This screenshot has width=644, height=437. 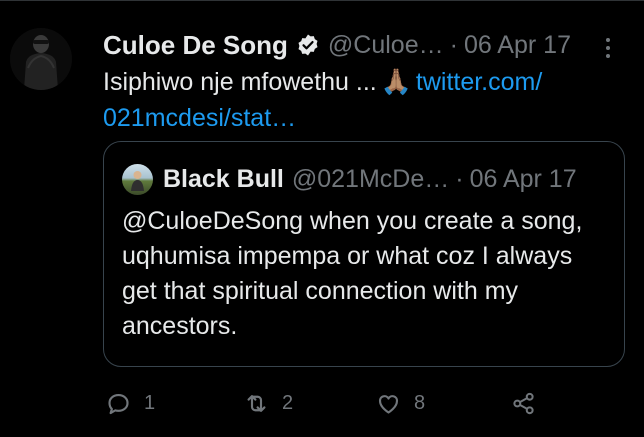 What do you see at coordinates (223, 179) in the screenshot?
I see `quoted-author-name: Black Bull` at bounding box center [223, 179].